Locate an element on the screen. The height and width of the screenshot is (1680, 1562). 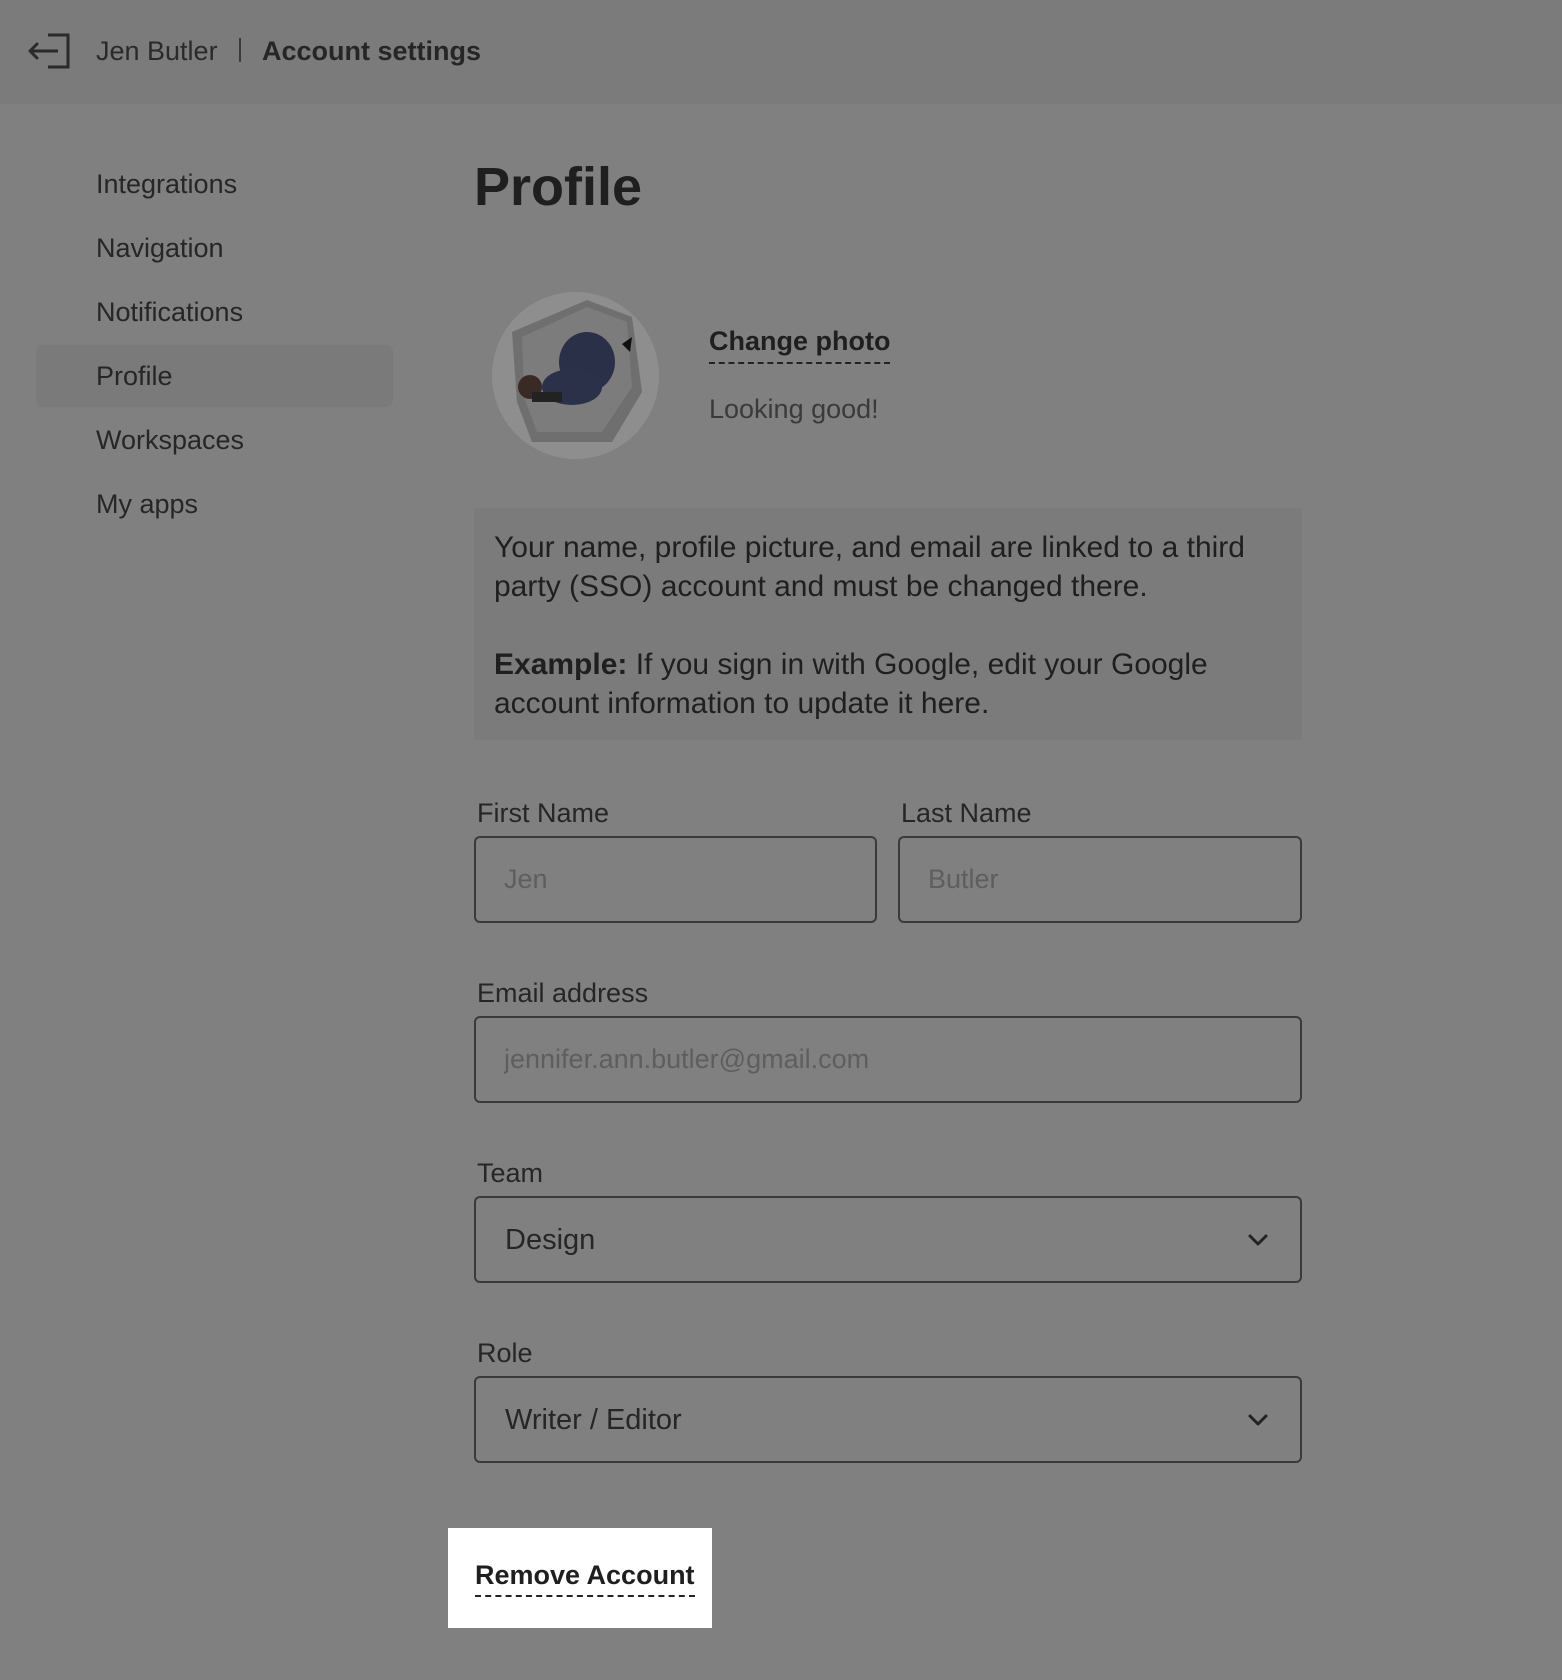
role-select: Writer / Editor is located at coordinates (888, 1419).